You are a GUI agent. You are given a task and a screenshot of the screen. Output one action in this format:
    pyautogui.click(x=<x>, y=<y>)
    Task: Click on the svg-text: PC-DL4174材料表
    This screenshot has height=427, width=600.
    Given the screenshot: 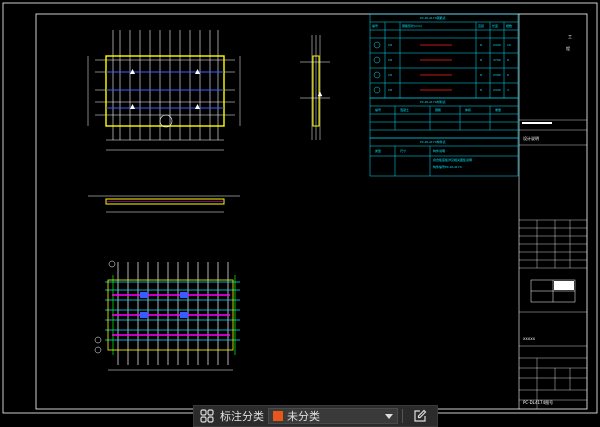 What is the action you would take?
    pyautogui.click(x=433, y=101)
    